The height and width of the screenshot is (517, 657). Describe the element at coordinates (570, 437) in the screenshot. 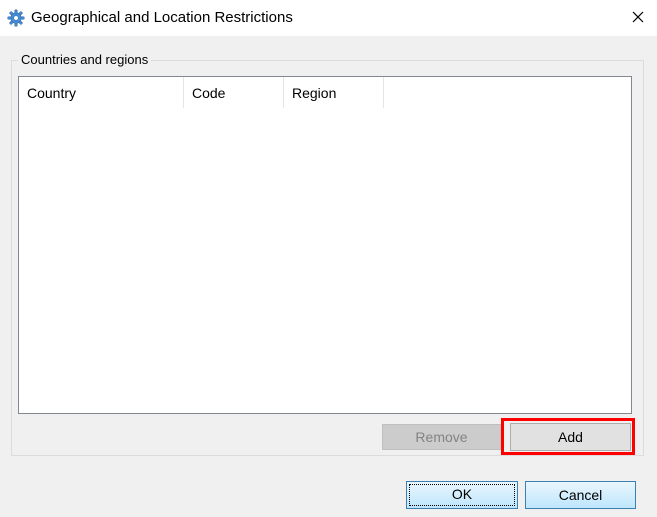

I see `add-button: Add` at that location.